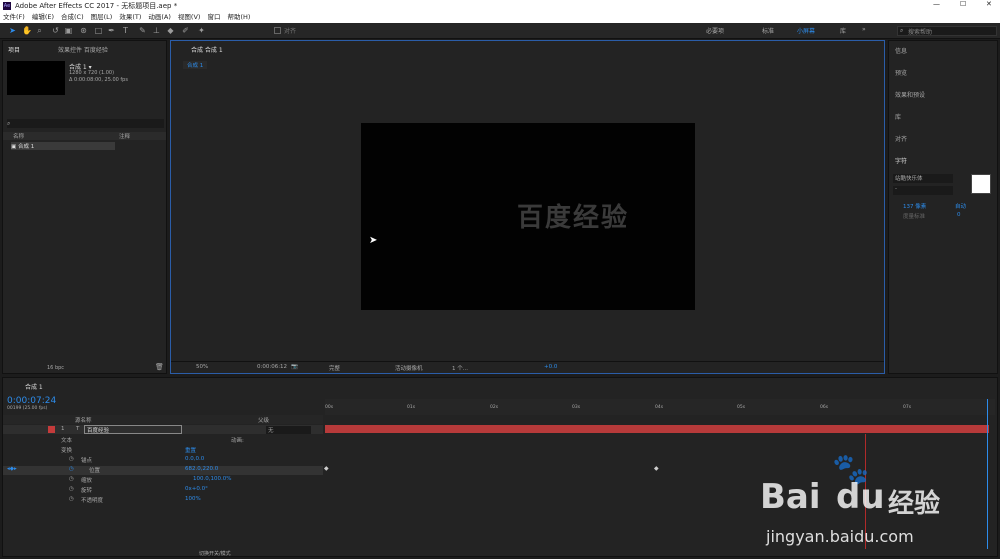 The image size is (1000, 559). I want to click on fill-color-swatch, so click(981, 184).